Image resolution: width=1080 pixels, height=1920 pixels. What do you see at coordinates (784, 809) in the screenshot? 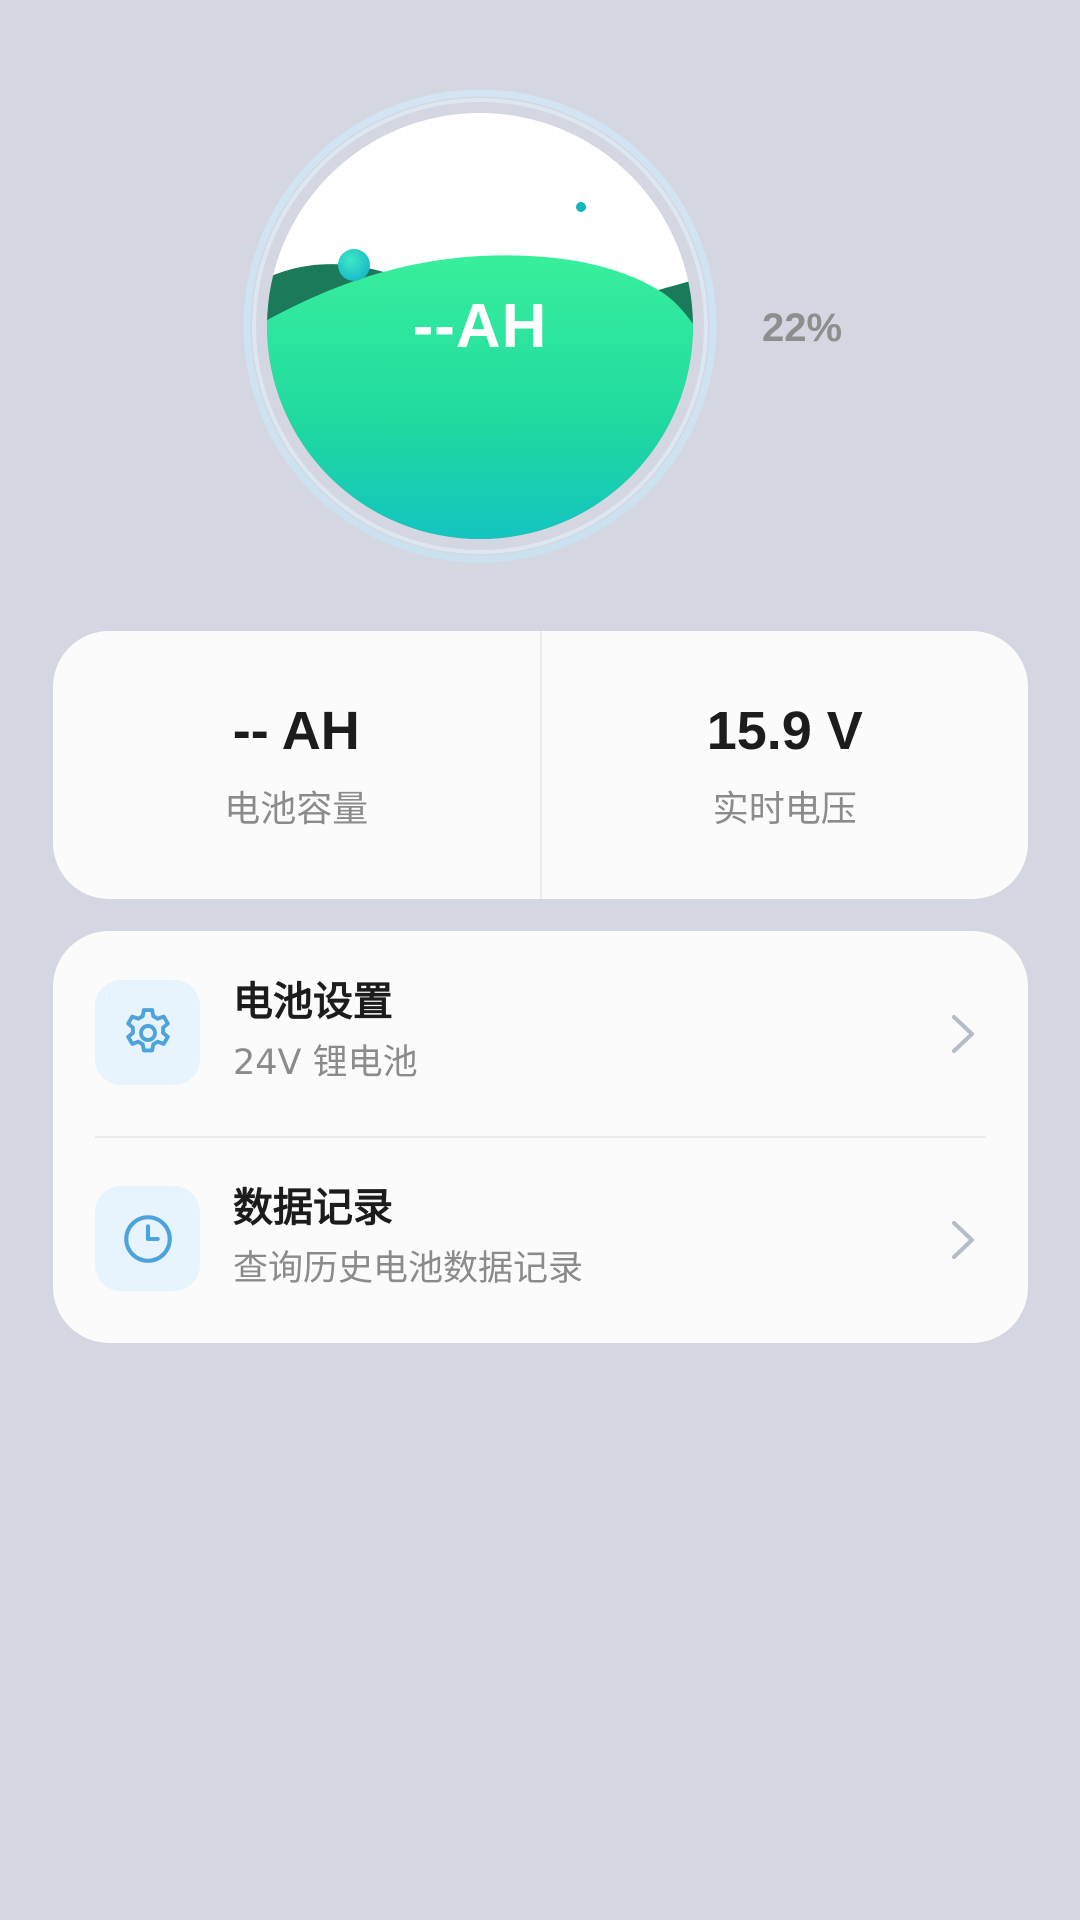
I see `realtime-voltage-label: 实时电压` at bounding box center [784, 809].